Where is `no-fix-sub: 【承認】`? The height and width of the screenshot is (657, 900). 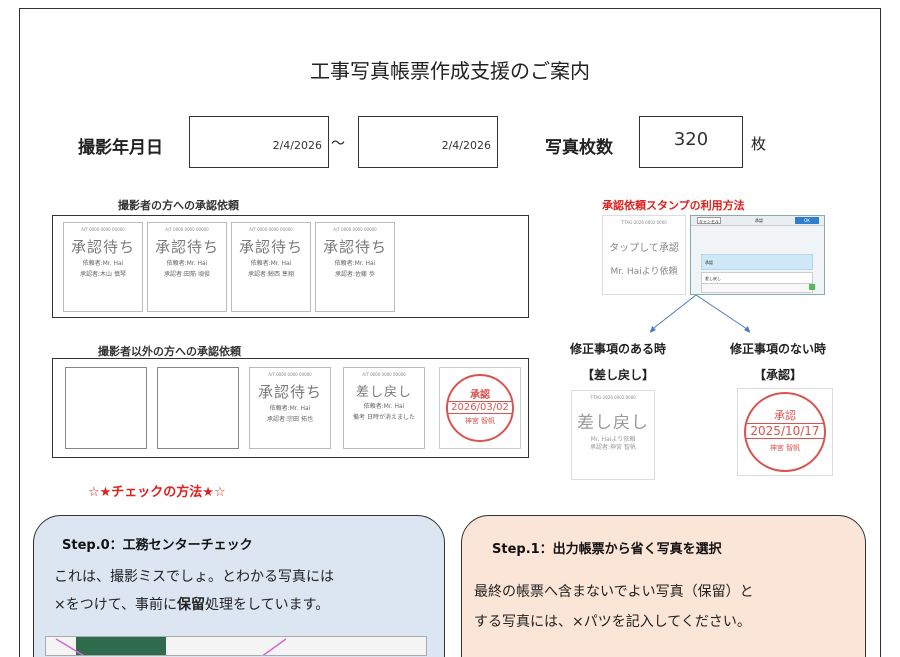 no-fix-sub: 【承認】 is located at coordinates (777, 375).